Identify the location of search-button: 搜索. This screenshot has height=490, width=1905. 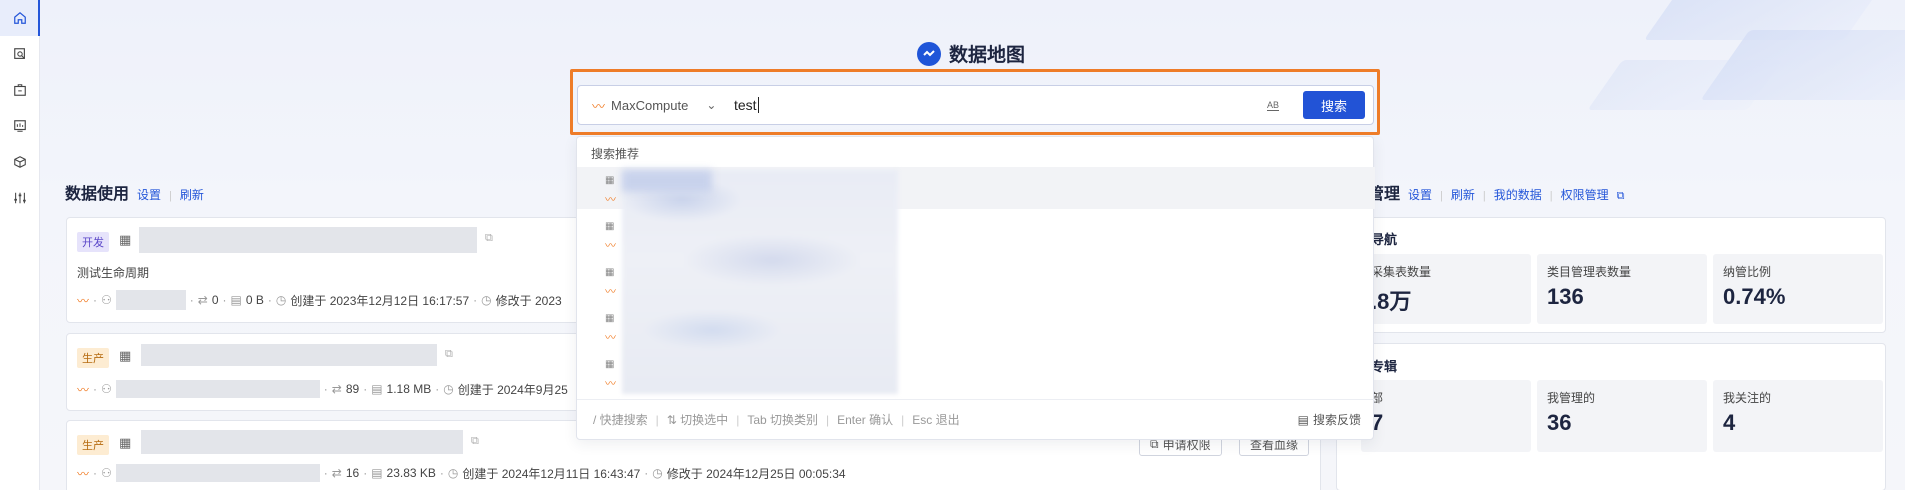
(1334, 105).